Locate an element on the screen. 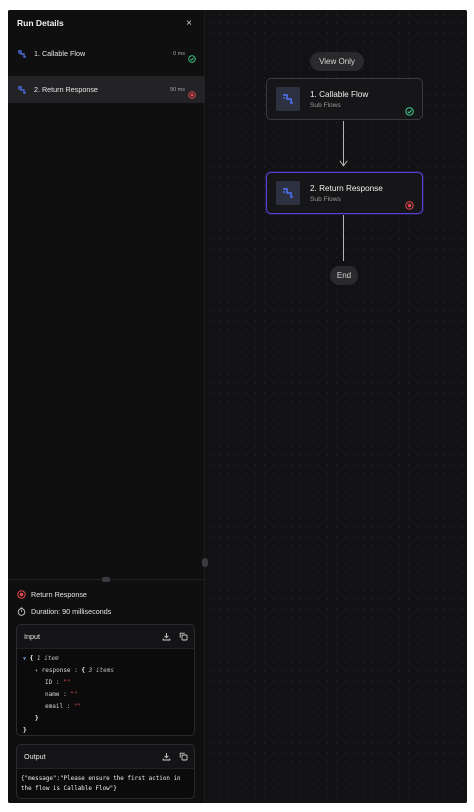  horizontal-resize-handle is located at coordinates (205, 562).